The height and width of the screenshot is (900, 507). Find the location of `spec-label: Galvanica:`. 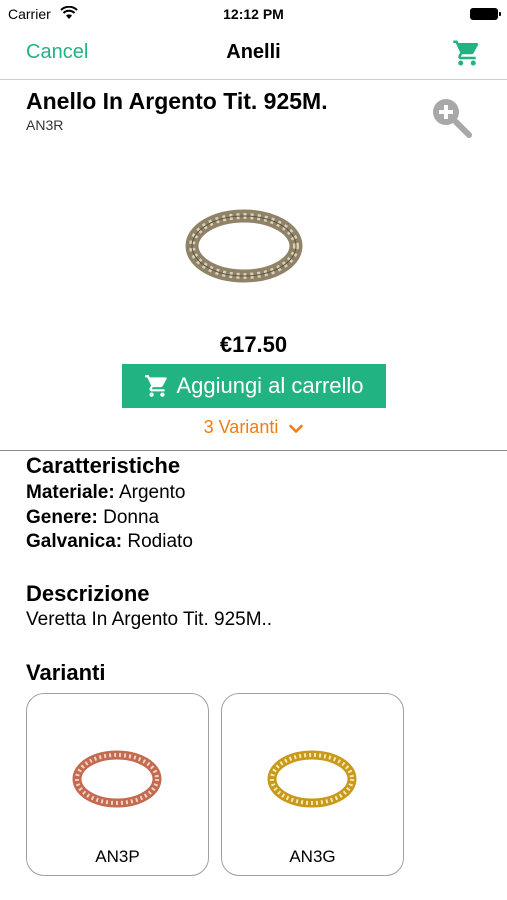

spec-label: Galvanica: is located at coordinates (74, 541).